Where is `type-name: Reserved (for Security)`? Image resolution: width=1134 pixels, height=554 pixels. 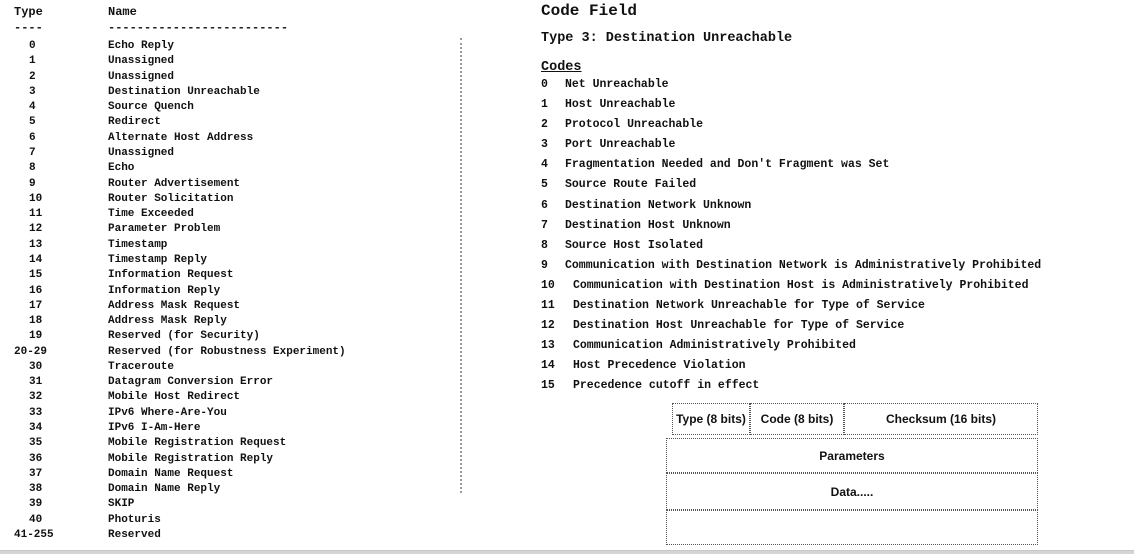 type-name: Reserved (for Security) is located at coordinates (184, 336).